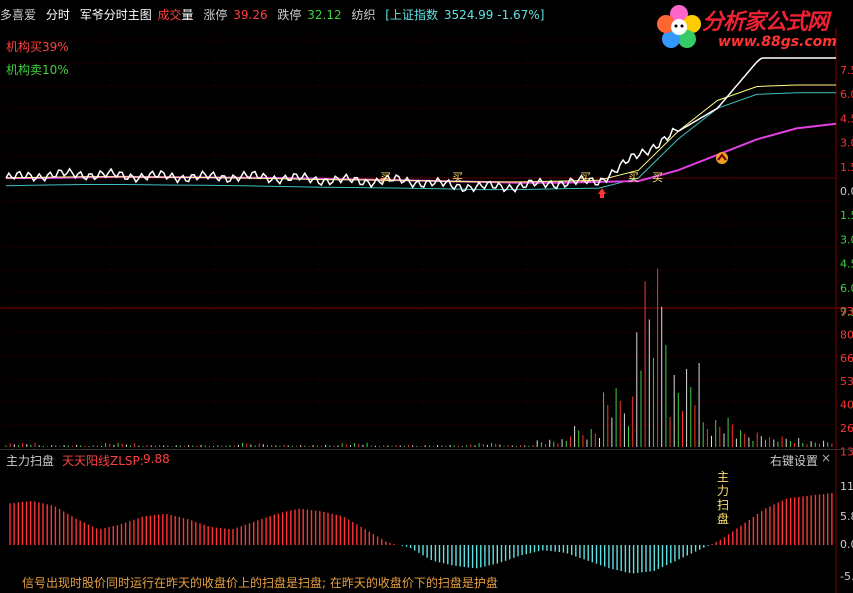 The height and width of the screenshot is (593, 853). I want to click on logo-brand-text: 分析家公式网, so click(765, 22).